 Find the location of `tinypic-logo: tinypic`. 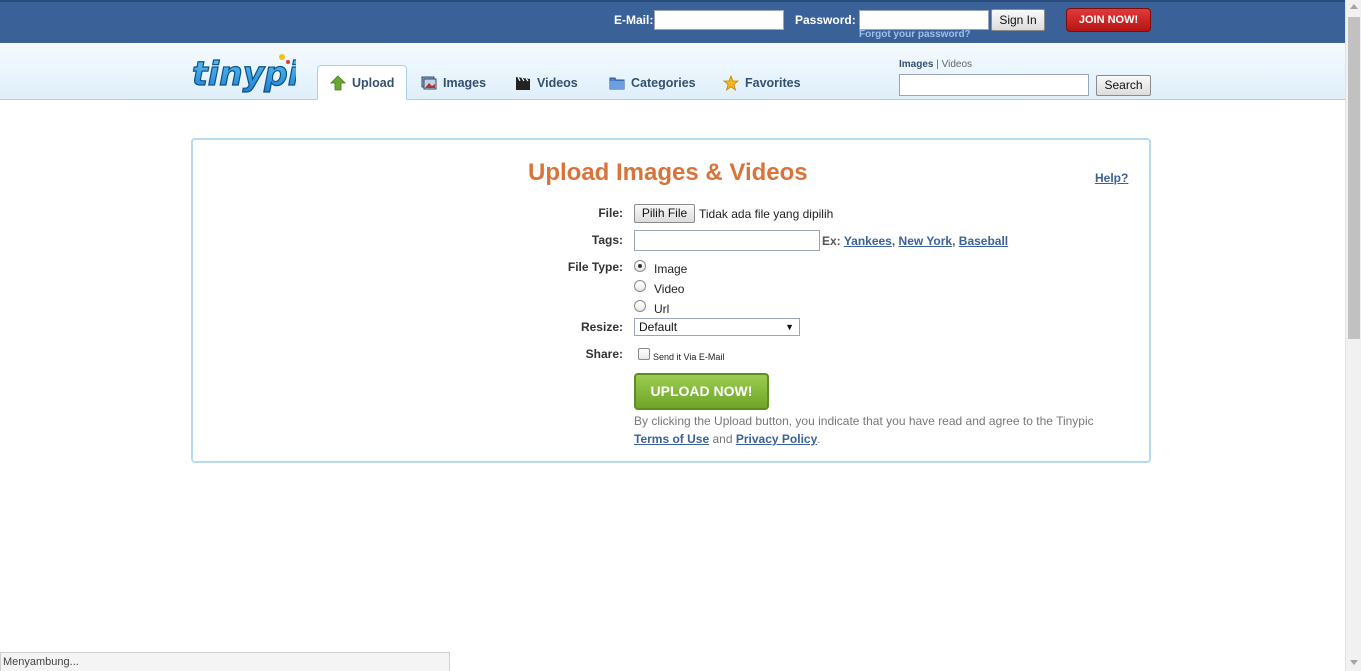

tinypic-logo: tinypic is located at coordinates (243, 74).